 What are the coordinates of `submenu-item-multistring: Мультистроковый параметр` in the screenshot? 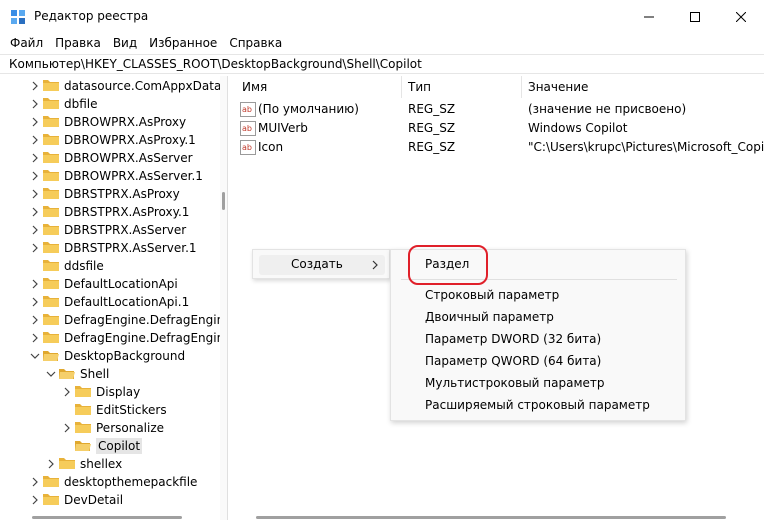 It's located at (515, 383).